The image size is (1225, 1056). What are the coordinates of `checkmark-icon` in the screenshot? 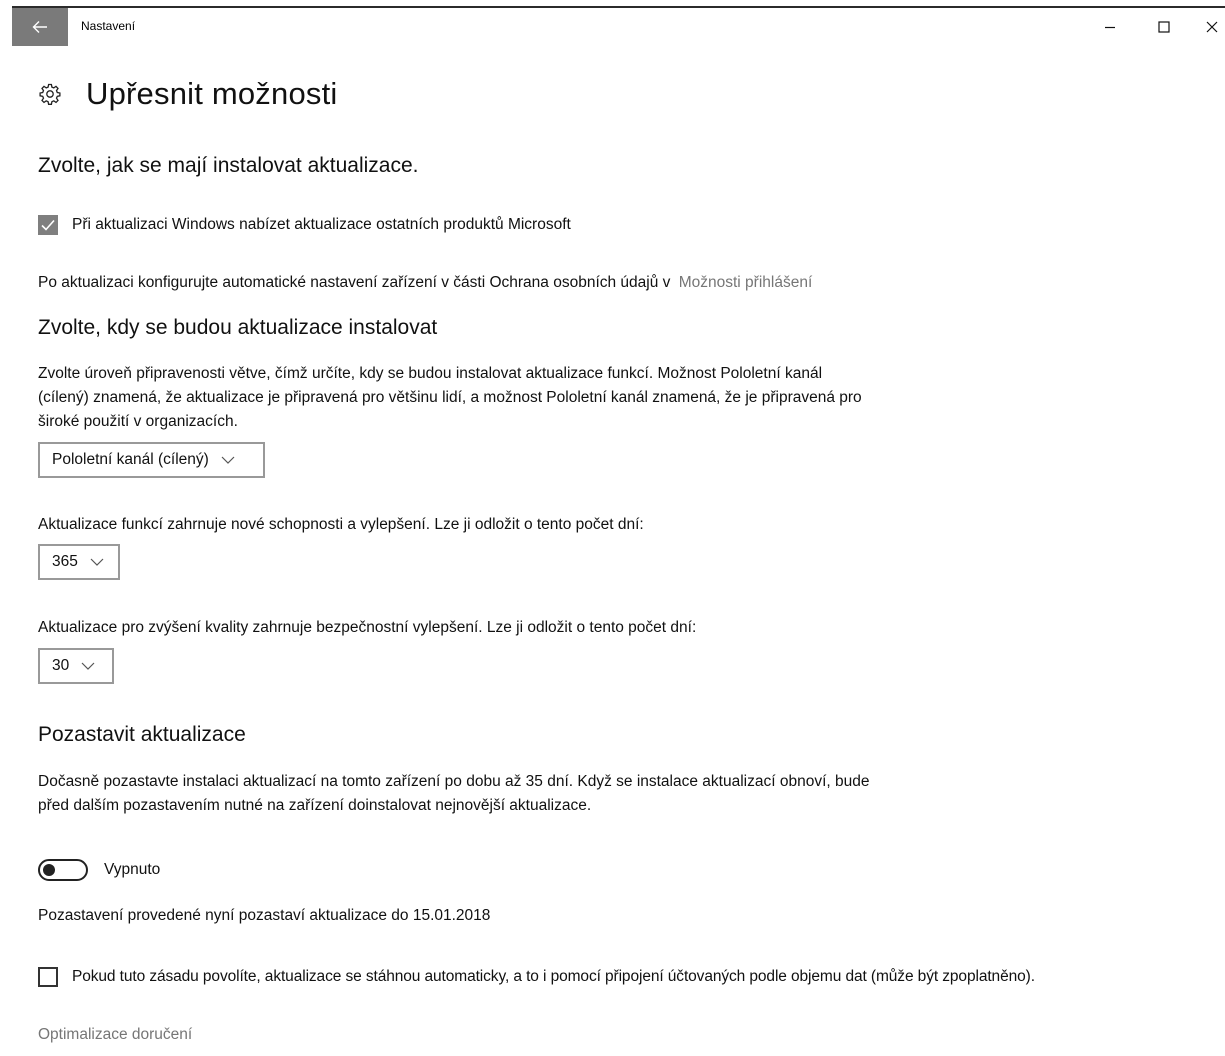 It's located at (48, 225).